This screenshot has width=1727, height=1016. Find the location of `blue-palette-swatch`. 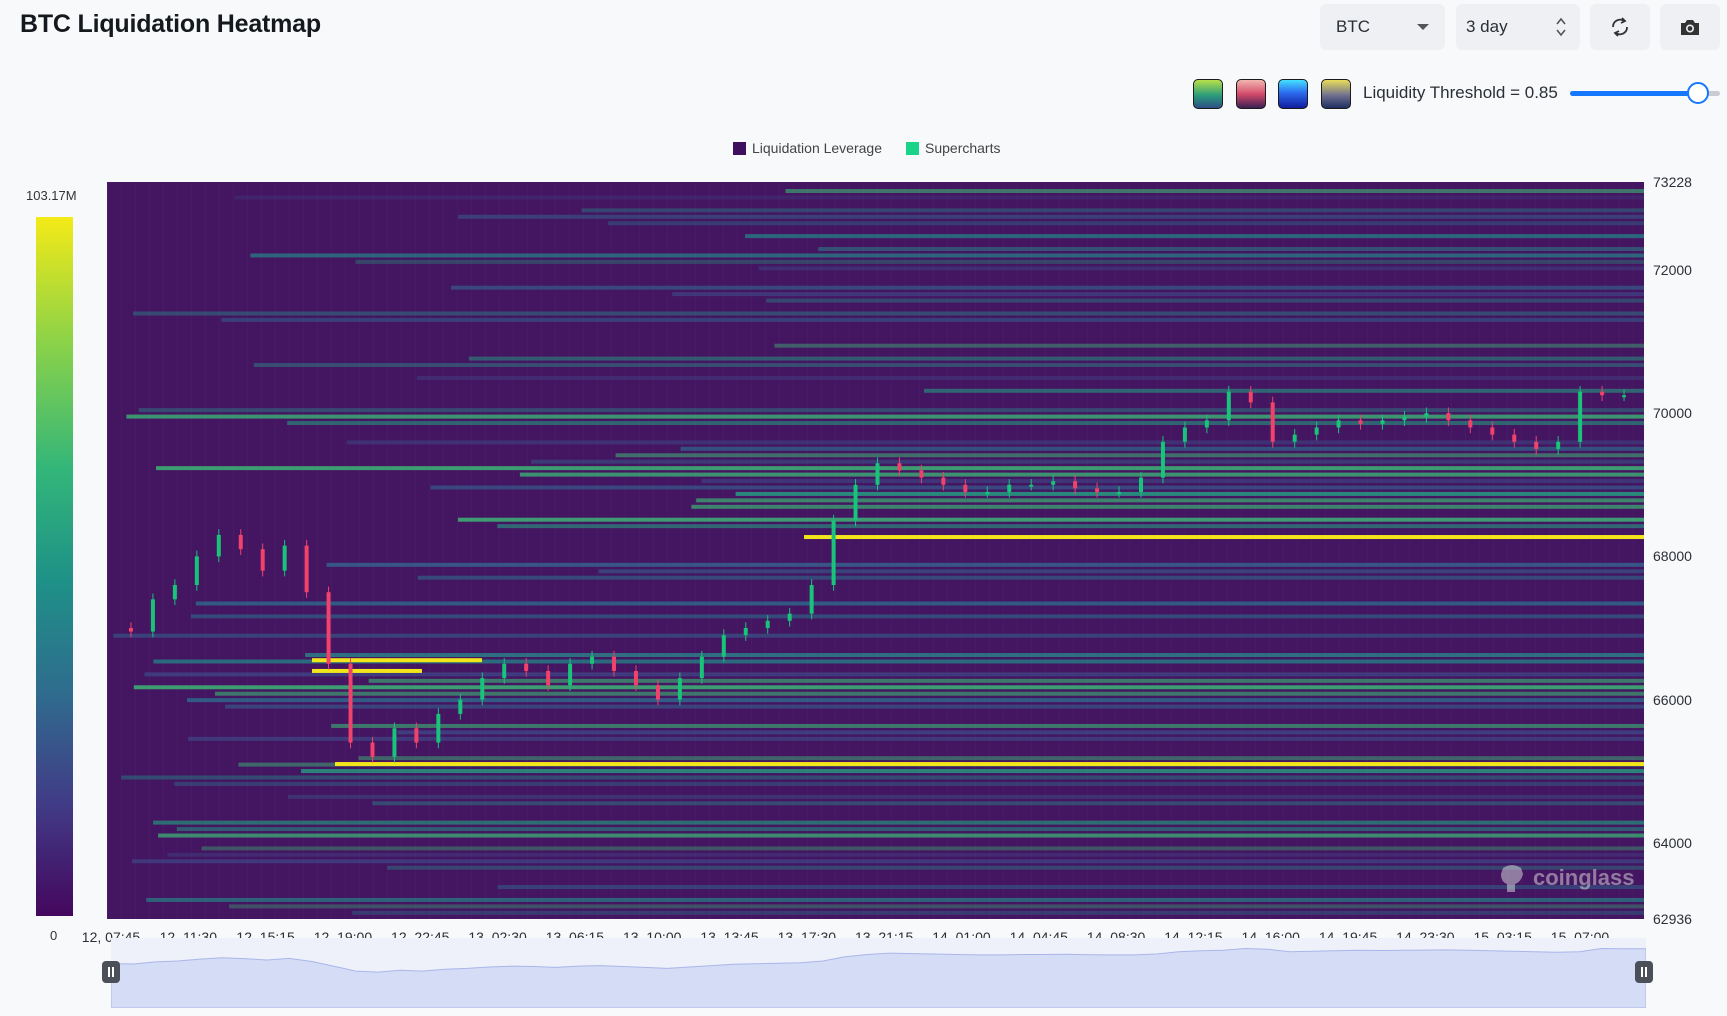

blue-palette-swatch is located at coordinates (1293, 94).